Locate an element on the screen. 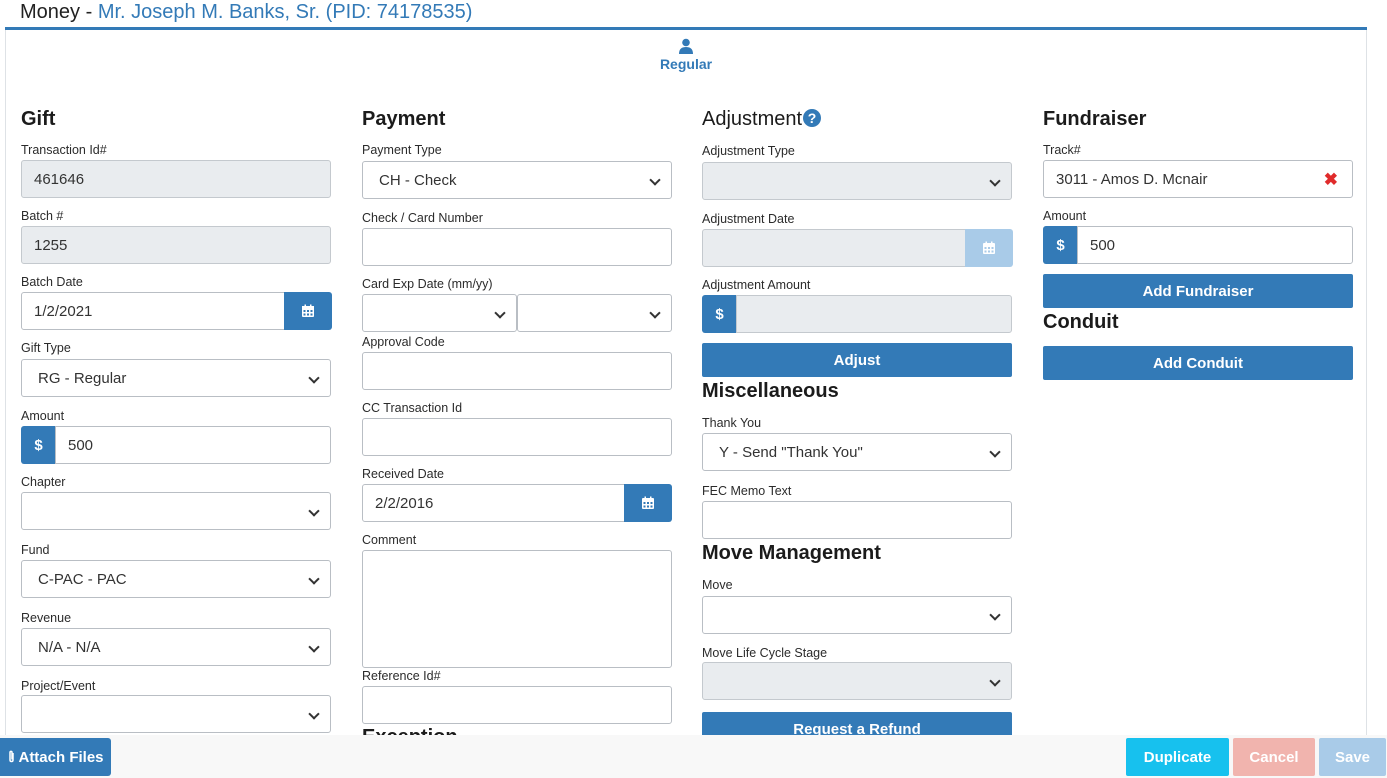  received-date-calendar-button is located at coordinates (648, 503).